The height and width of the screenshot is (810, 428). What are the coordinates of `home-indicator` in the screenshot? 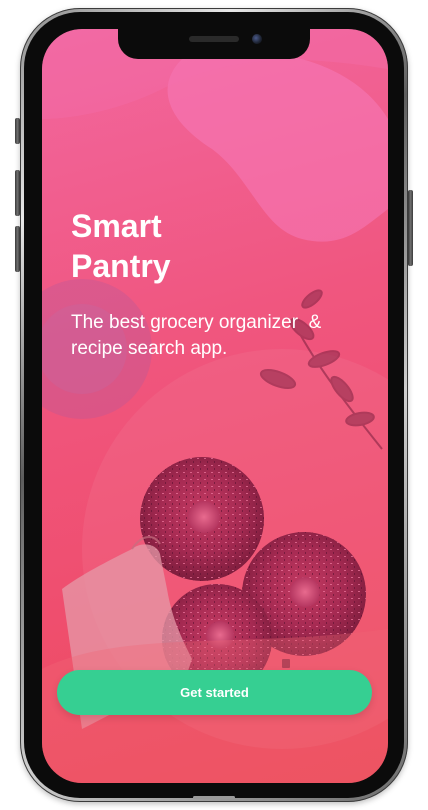 It's located at (214, 797).